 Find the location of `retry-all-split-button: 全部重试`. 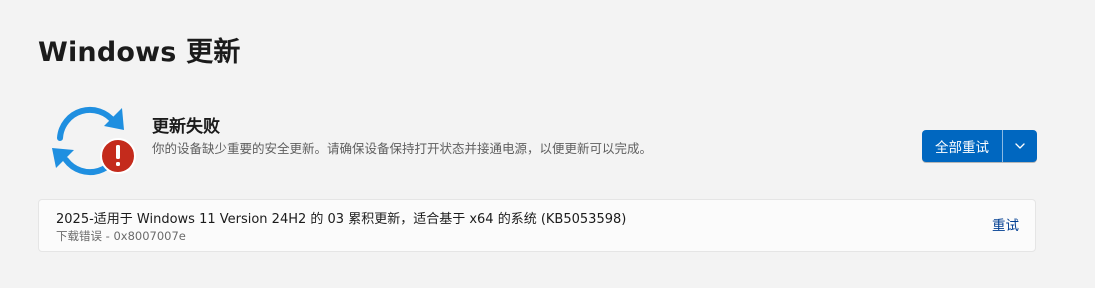

retry-all-split-button: 全部重试 is located at coordinates (979, 146).